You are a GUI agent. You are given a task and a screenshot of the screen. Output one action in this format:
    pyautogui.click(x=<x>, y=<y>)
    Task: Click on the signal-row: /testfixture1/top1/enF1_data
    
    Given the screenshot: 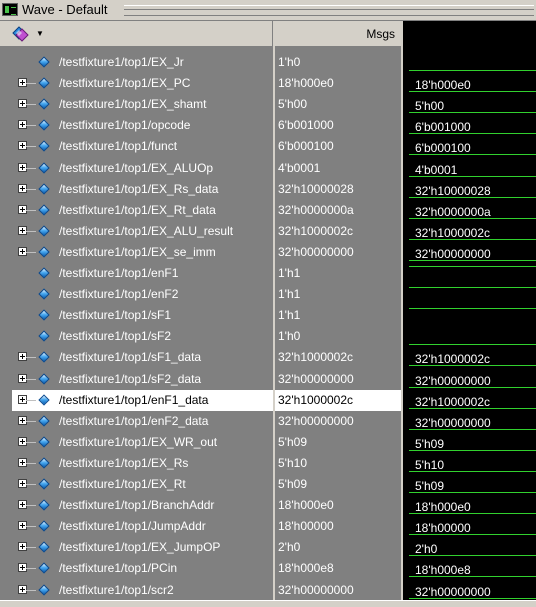 What is the action you would take?
    pyautogui.click(x=142, y=400)
    